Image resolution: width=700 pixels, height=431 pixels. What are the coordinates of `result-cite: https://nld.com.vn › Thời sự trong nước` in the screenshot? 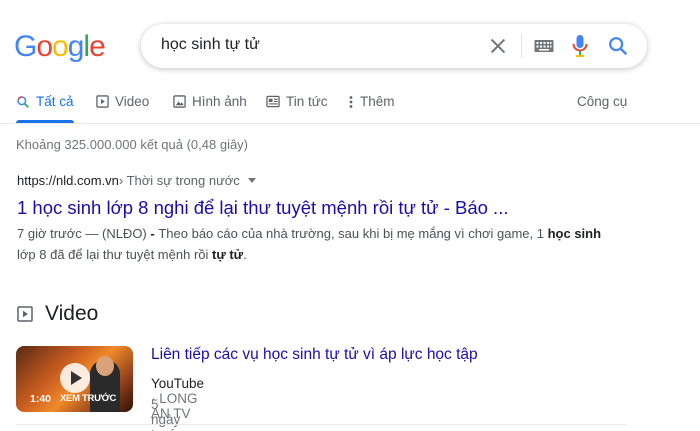 It's located at (136, 180).